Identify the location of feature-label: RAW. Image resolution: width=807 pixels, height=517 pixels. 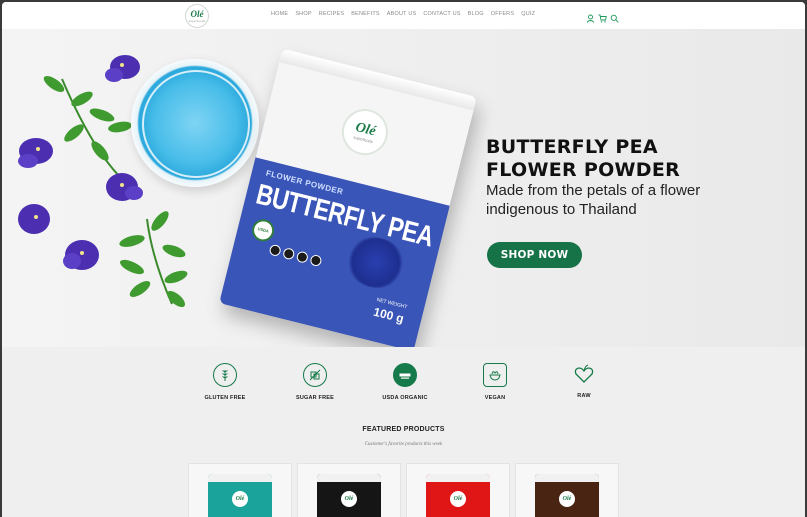
(584, 396).